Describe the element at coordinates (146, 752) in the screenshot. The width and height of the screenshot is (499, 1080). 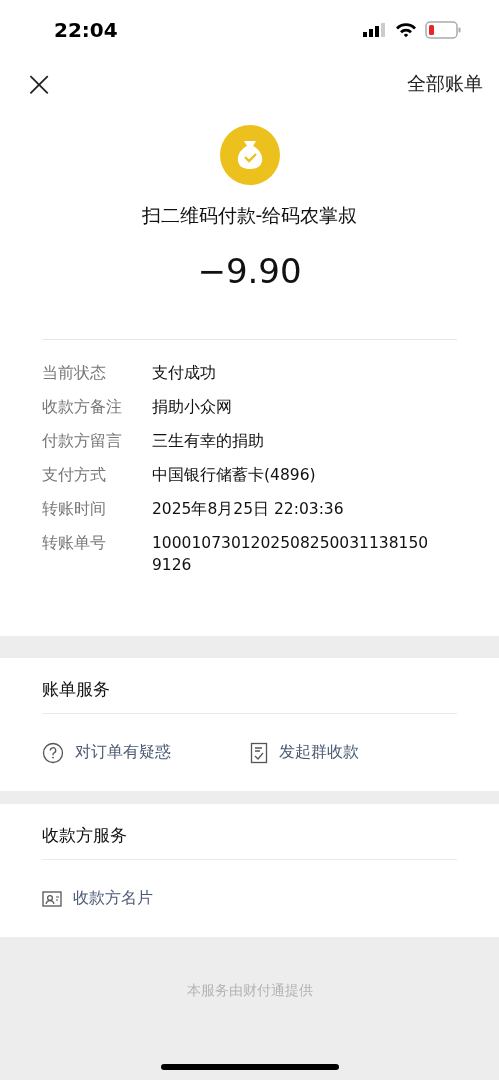
I see `service-link: 对订单有疑惑` at that location.